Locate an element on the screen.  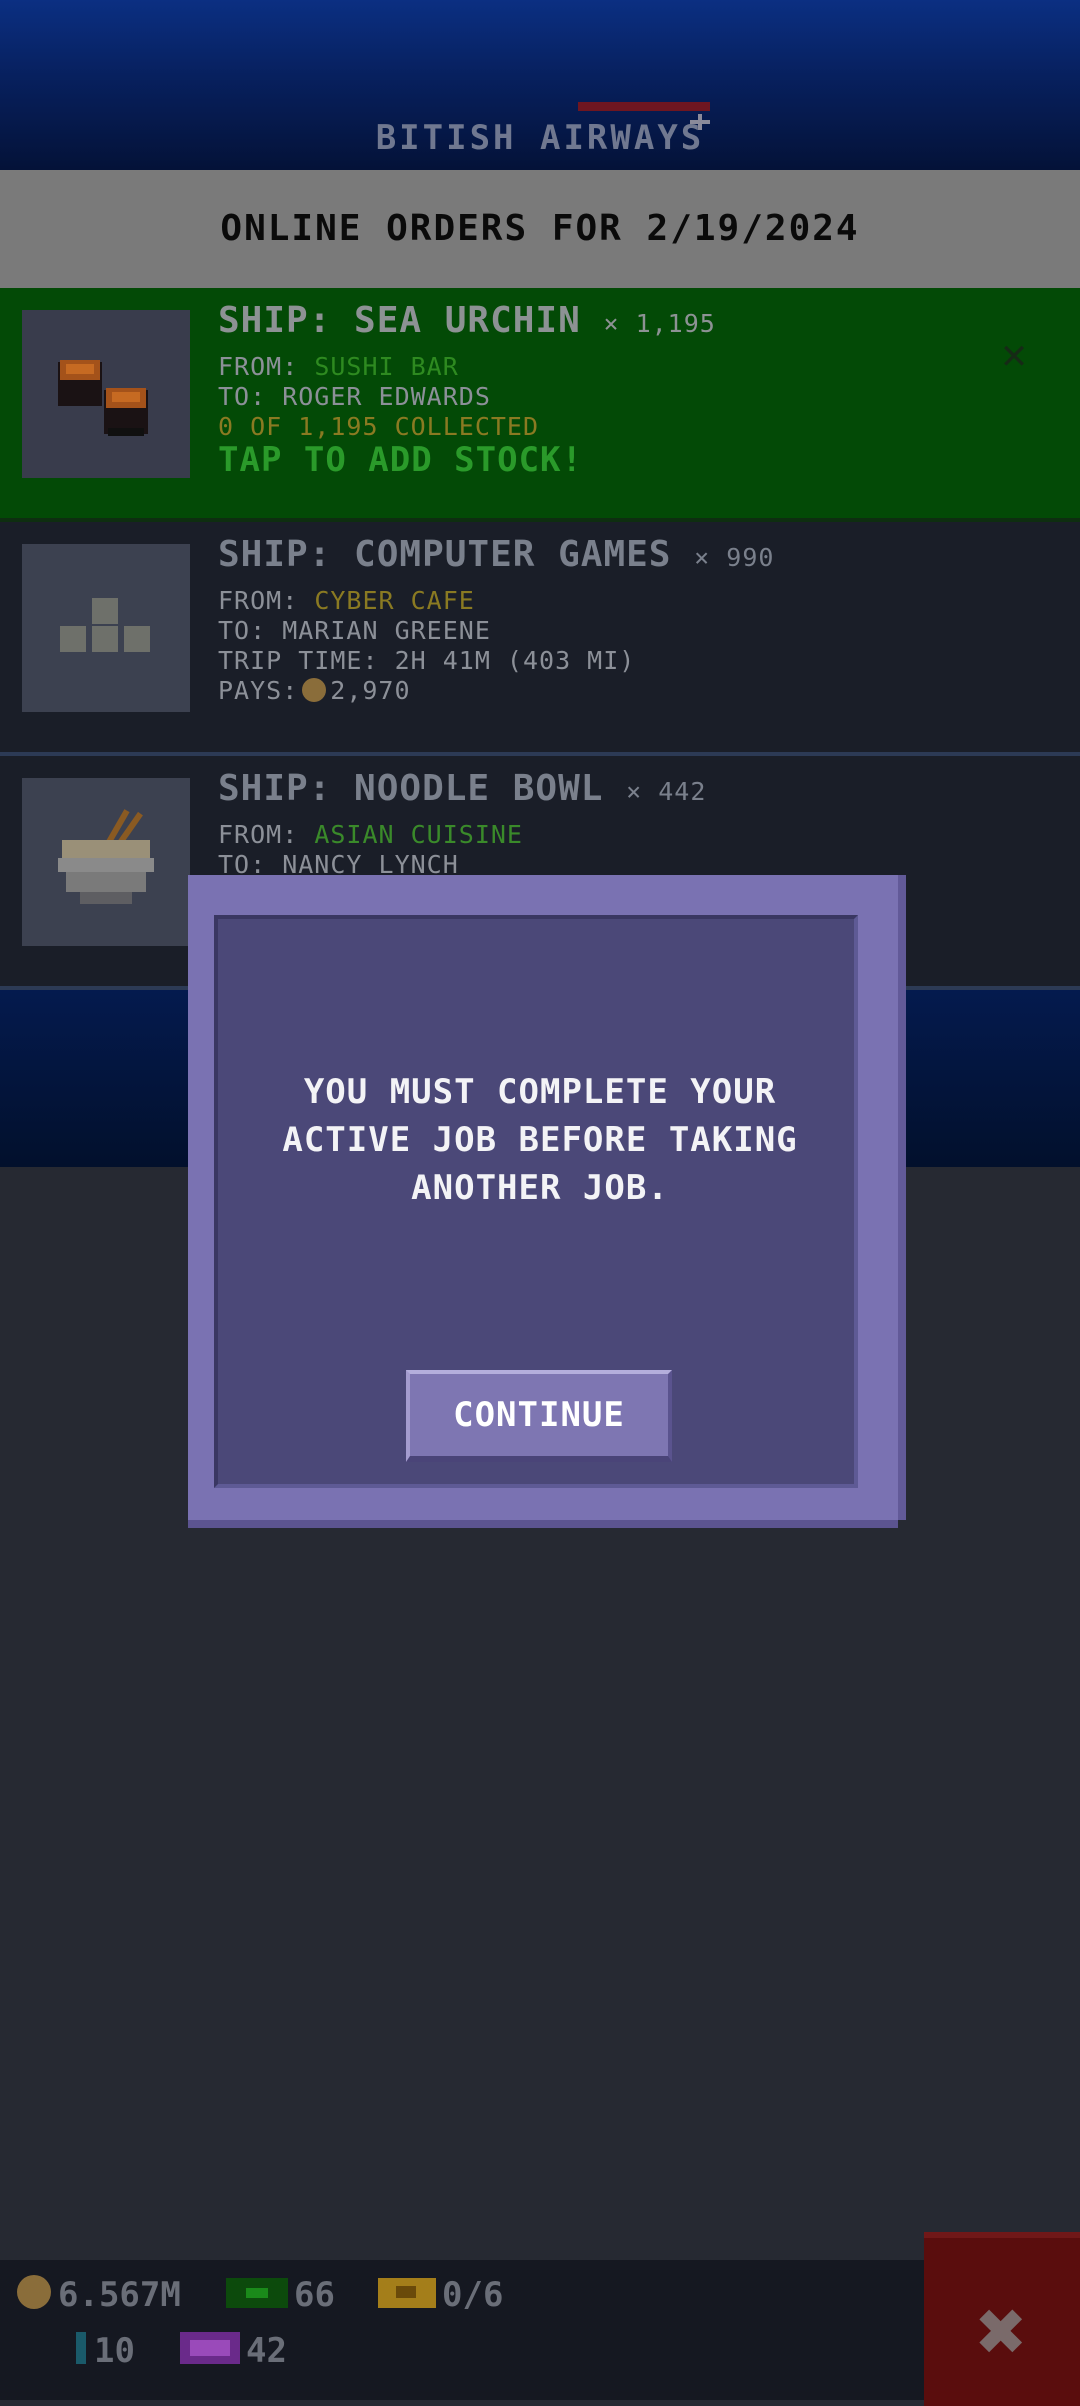
vip-stat: 42 is located at coordinates (233, 2352).